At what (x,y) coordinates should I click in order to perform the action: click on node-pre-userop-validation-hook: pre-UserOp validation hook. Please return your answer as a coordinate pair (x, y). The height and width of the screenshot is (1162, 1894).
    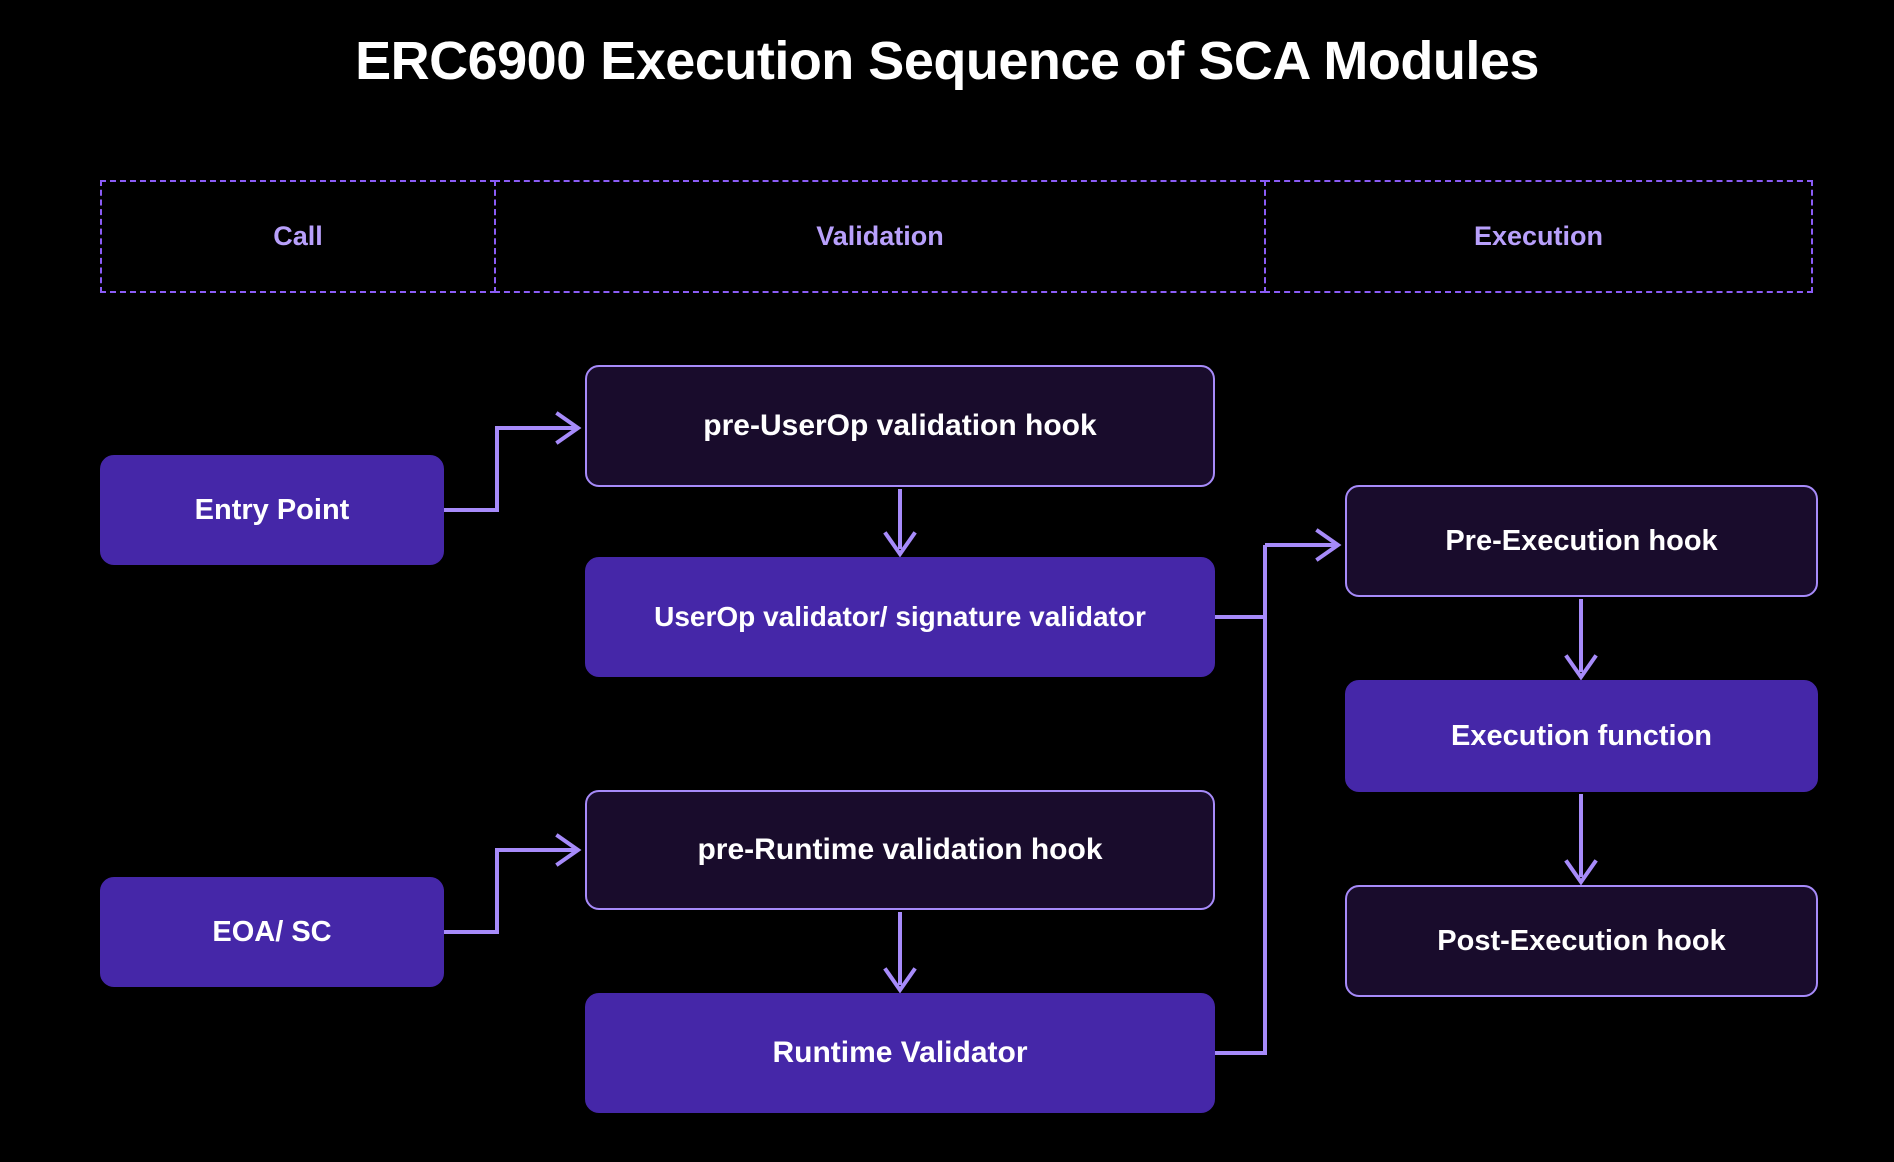
    Looking at the image, I should click on (900, 426).